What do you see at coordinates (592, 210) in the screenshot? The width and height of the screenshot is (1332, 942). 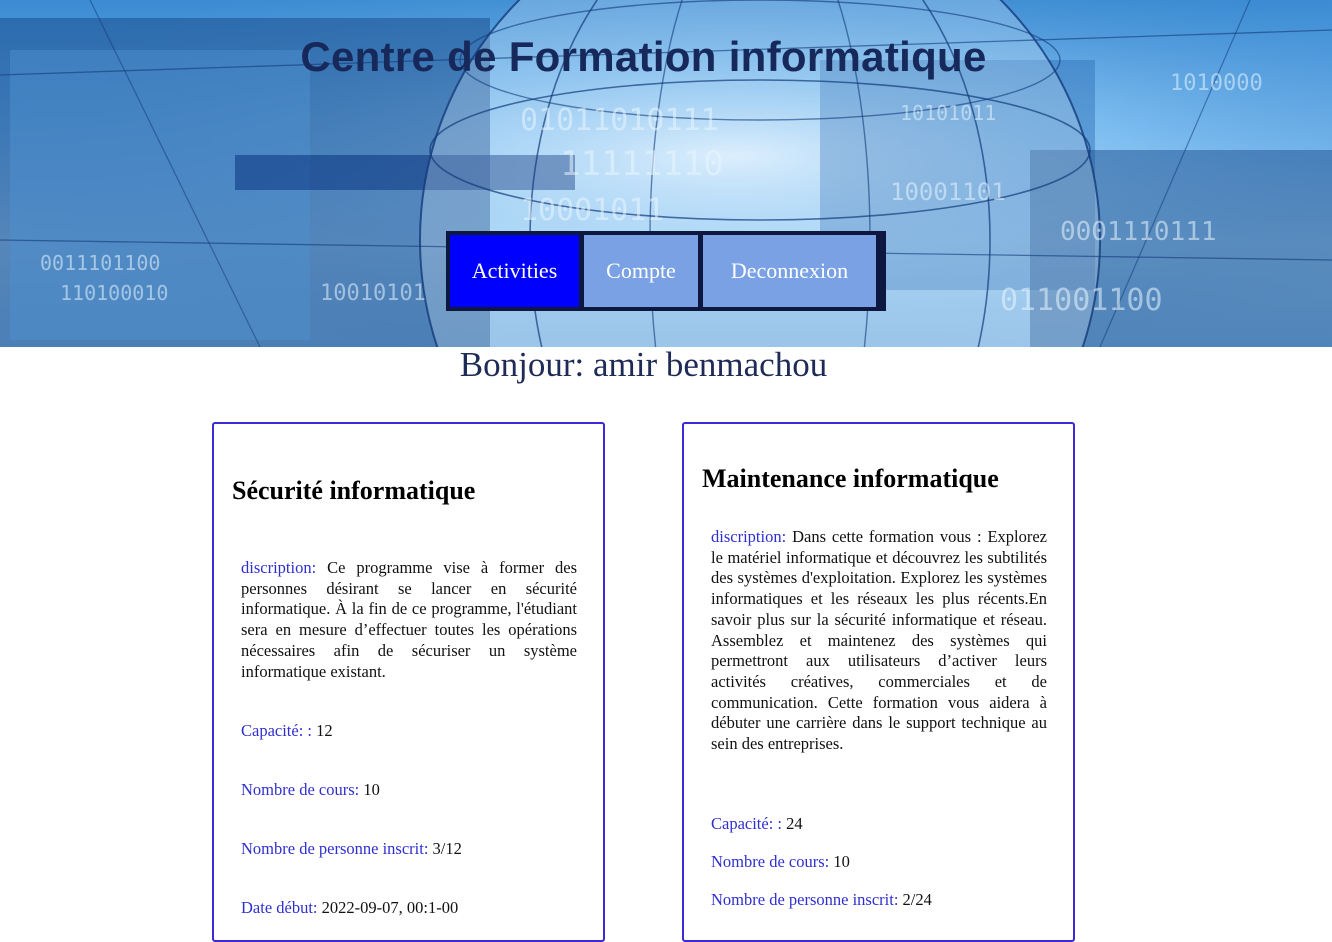 I see `svg-text: 10001011` at bounding box center [592, 210].